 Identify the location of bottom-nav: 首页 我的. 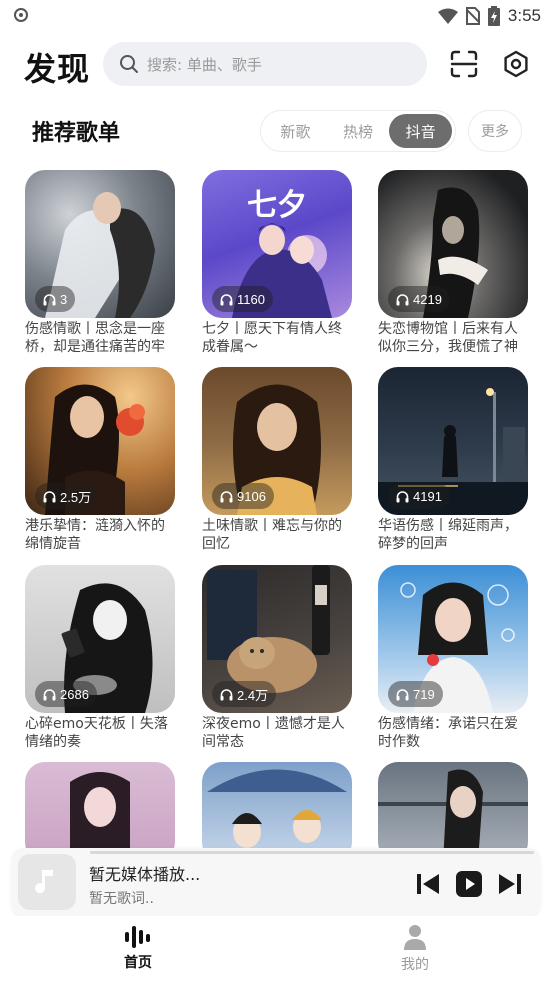
(276, 949).